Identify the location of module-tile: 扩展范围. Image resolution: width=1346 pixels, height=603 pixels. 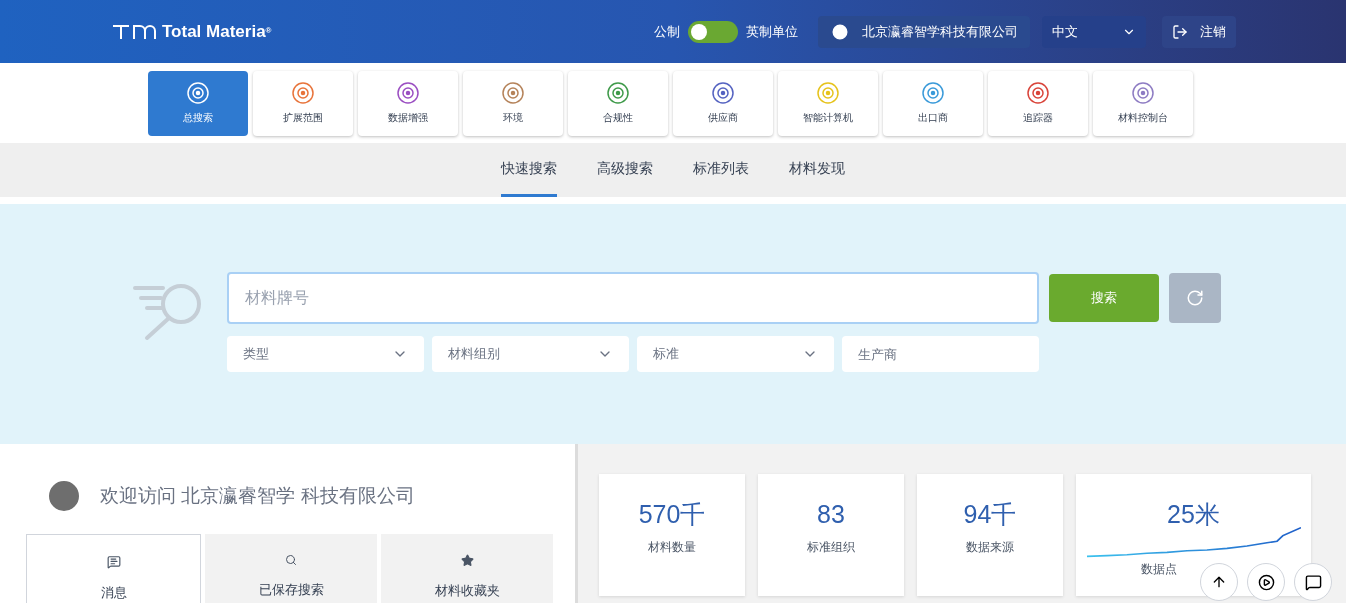
(303, 103).